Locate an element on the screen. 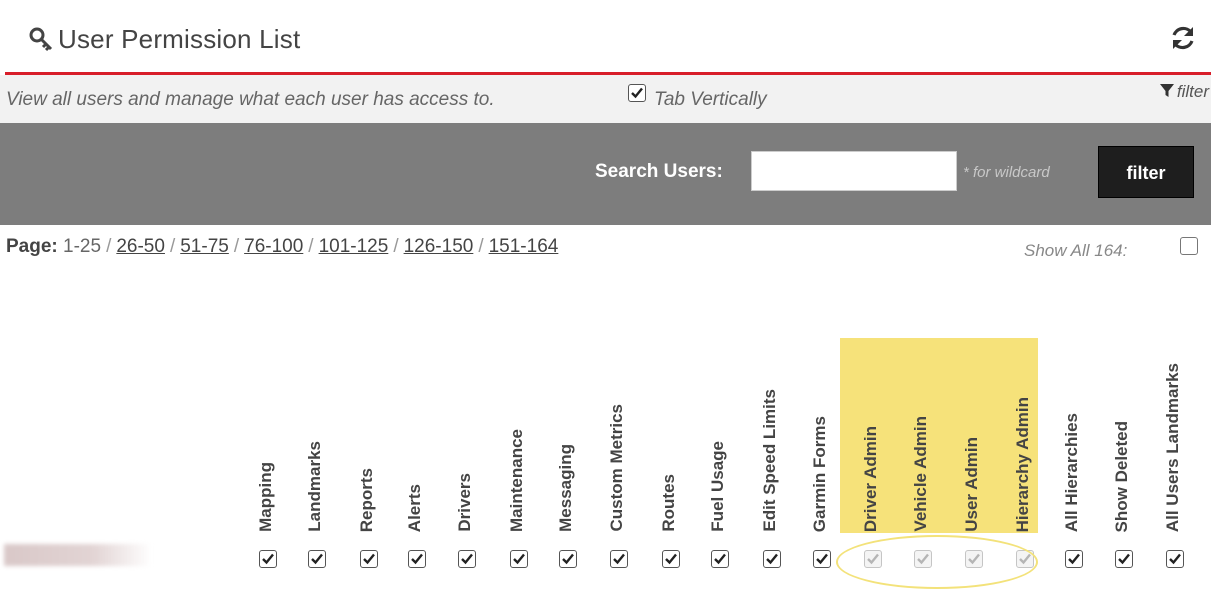 The height and width of the screenshot is (589, 1211). wildcard-hint: * for wildcard is located at coordinates (1006, 172).